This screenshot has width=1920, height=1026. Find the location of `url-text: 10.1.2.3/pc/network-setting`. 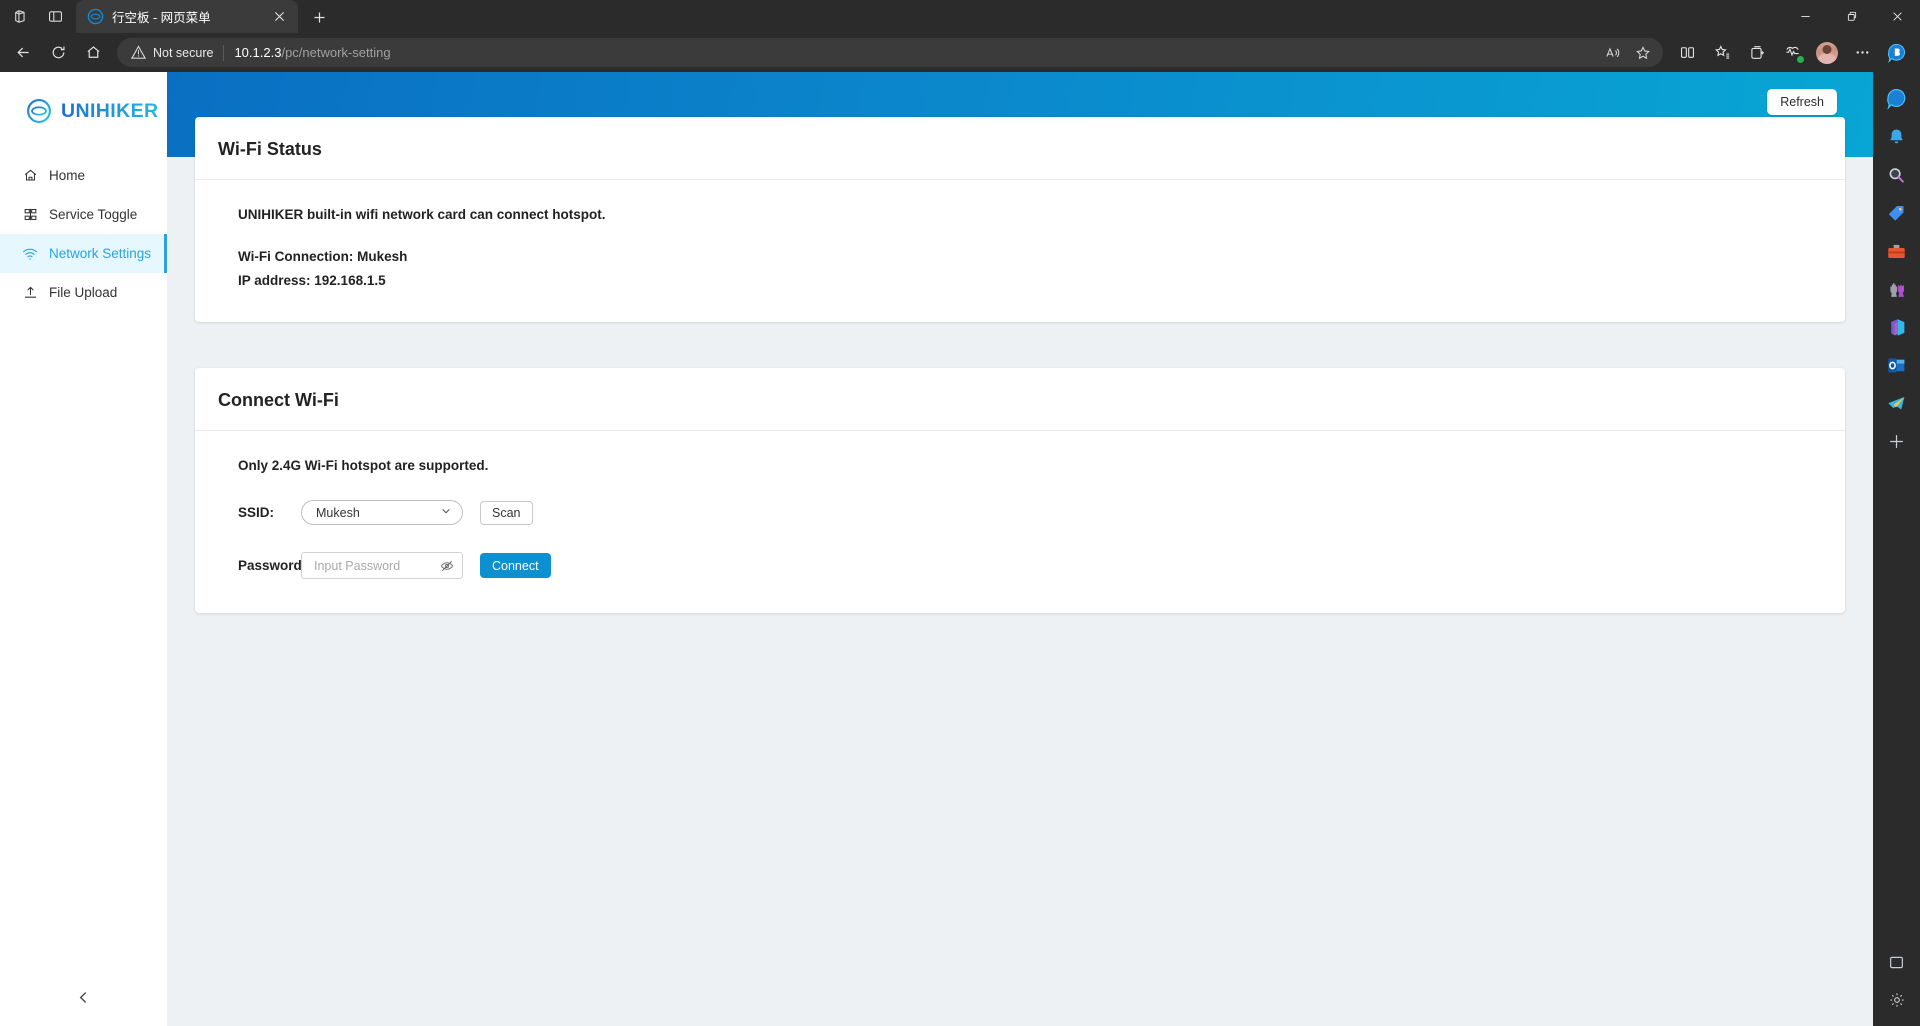

url-text: 10.1.2.3/pc/network-setting is located at coordinates (312, 52).